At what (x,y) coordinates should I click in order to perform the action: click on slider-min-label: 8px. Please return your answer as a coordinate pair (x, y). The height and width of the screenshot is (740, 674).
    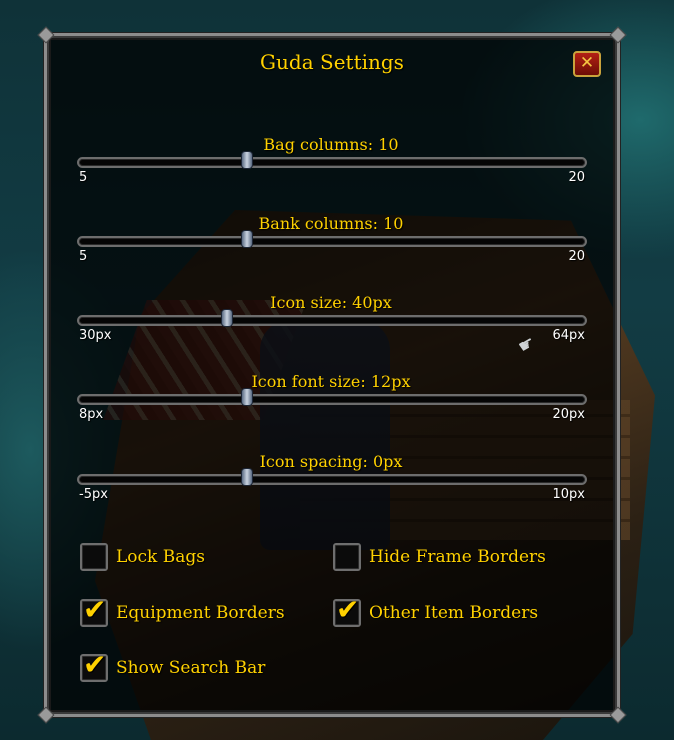
    Looking at the image, I should click on (91, 414).